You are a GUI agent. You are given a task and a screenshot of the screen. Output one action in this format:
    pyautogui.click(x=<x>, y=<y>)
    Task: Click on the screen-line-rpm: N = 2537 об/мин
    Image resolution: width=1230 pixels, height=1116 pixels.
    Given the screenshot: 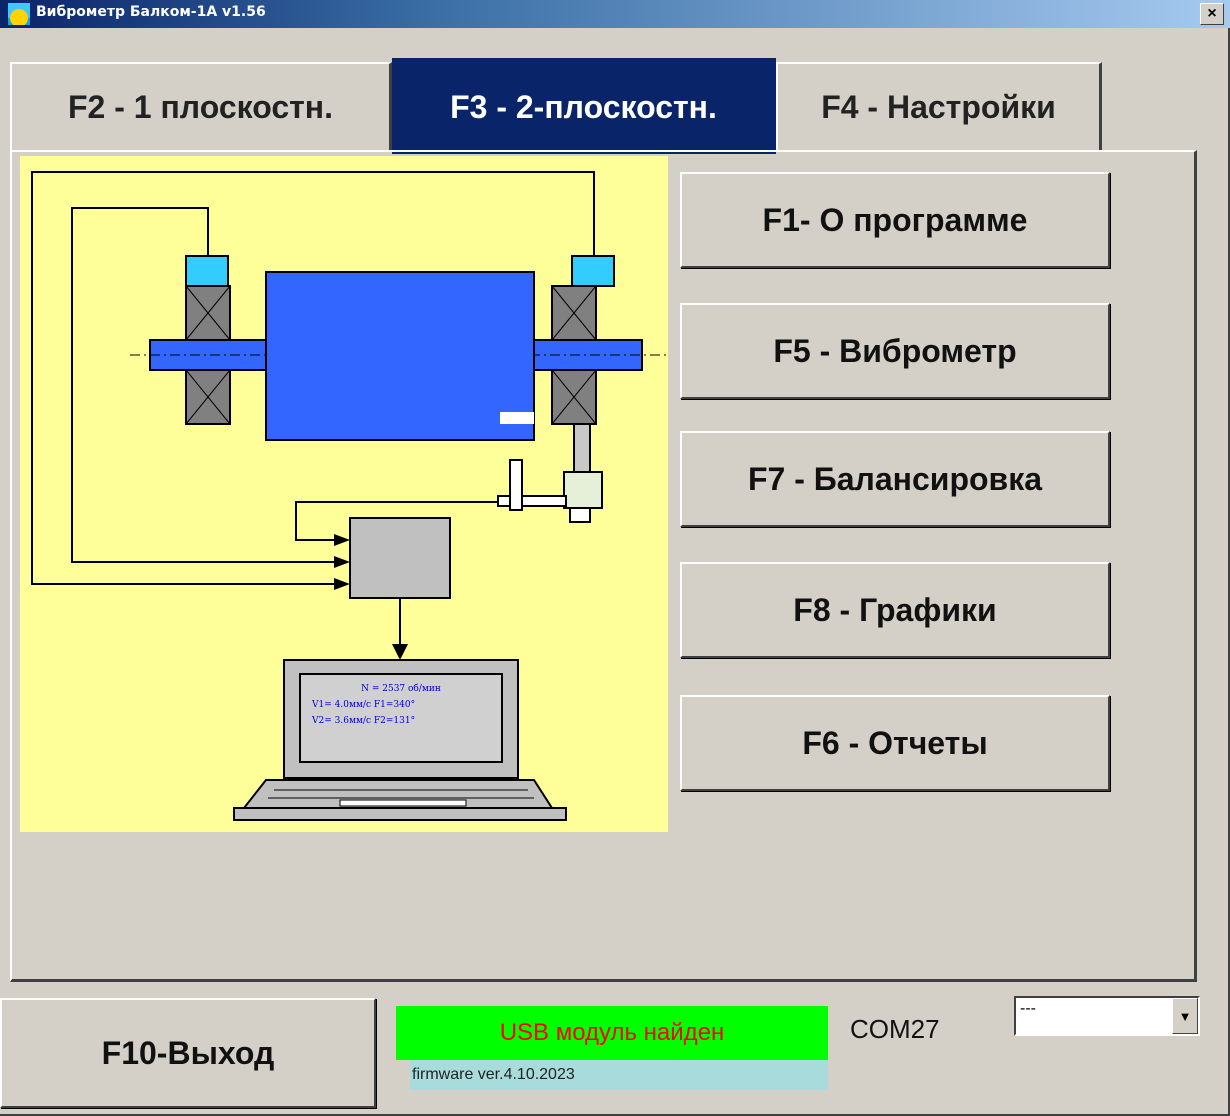 What is the action you would take?
    pyautogui.click(x=401, y=688)
    